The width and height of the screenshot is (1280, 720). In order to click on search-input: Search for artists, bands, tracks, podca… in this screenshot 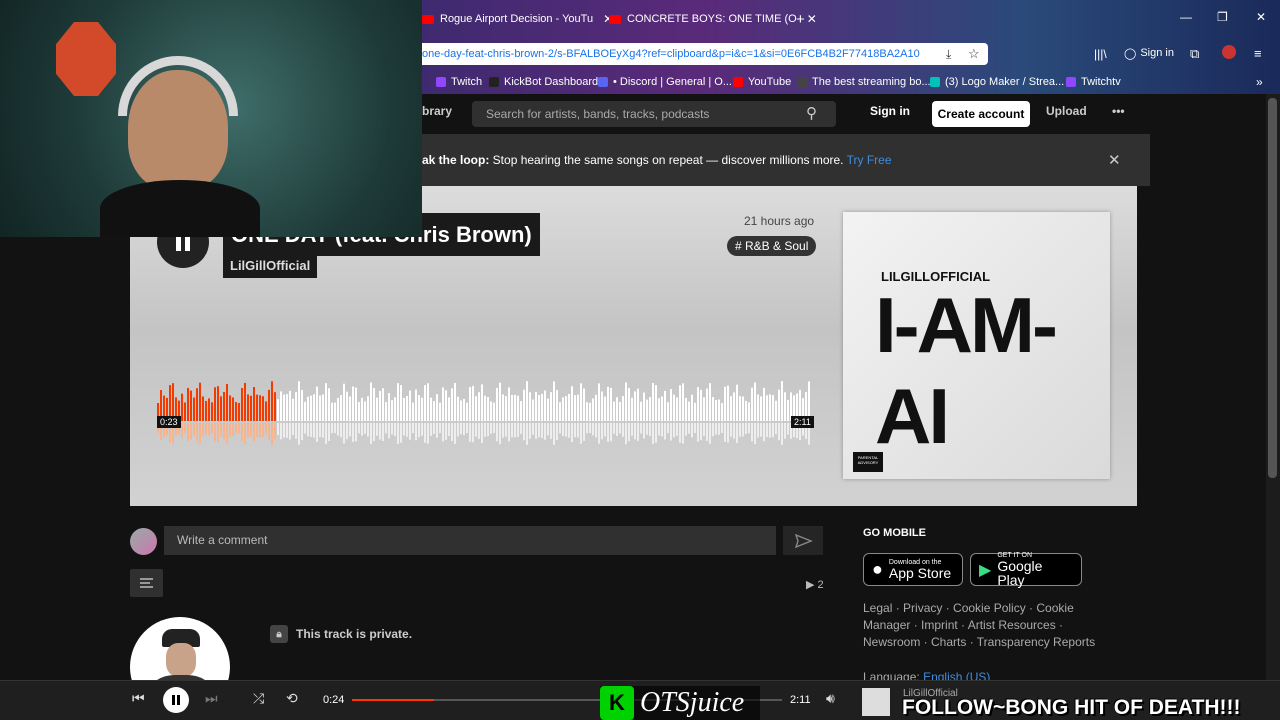, I will do `click(654, 114)`.